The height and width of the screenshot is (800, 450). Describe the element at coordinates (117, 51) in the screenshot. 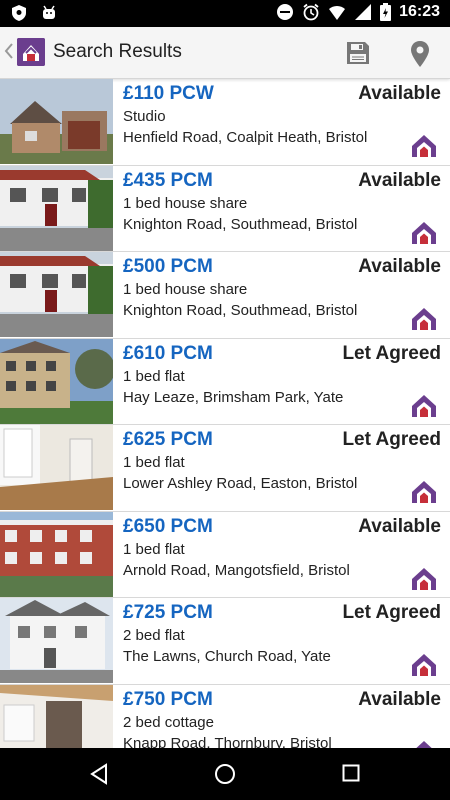

I see `page-title: Search Results` at that location.